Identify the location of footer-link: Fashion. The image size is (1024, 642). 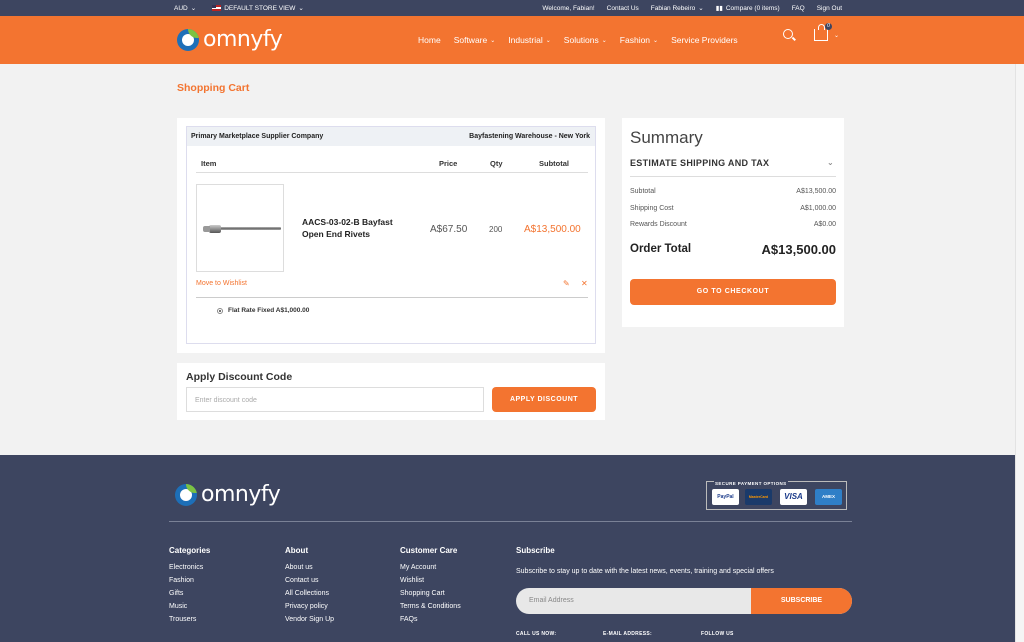
(189, 583).